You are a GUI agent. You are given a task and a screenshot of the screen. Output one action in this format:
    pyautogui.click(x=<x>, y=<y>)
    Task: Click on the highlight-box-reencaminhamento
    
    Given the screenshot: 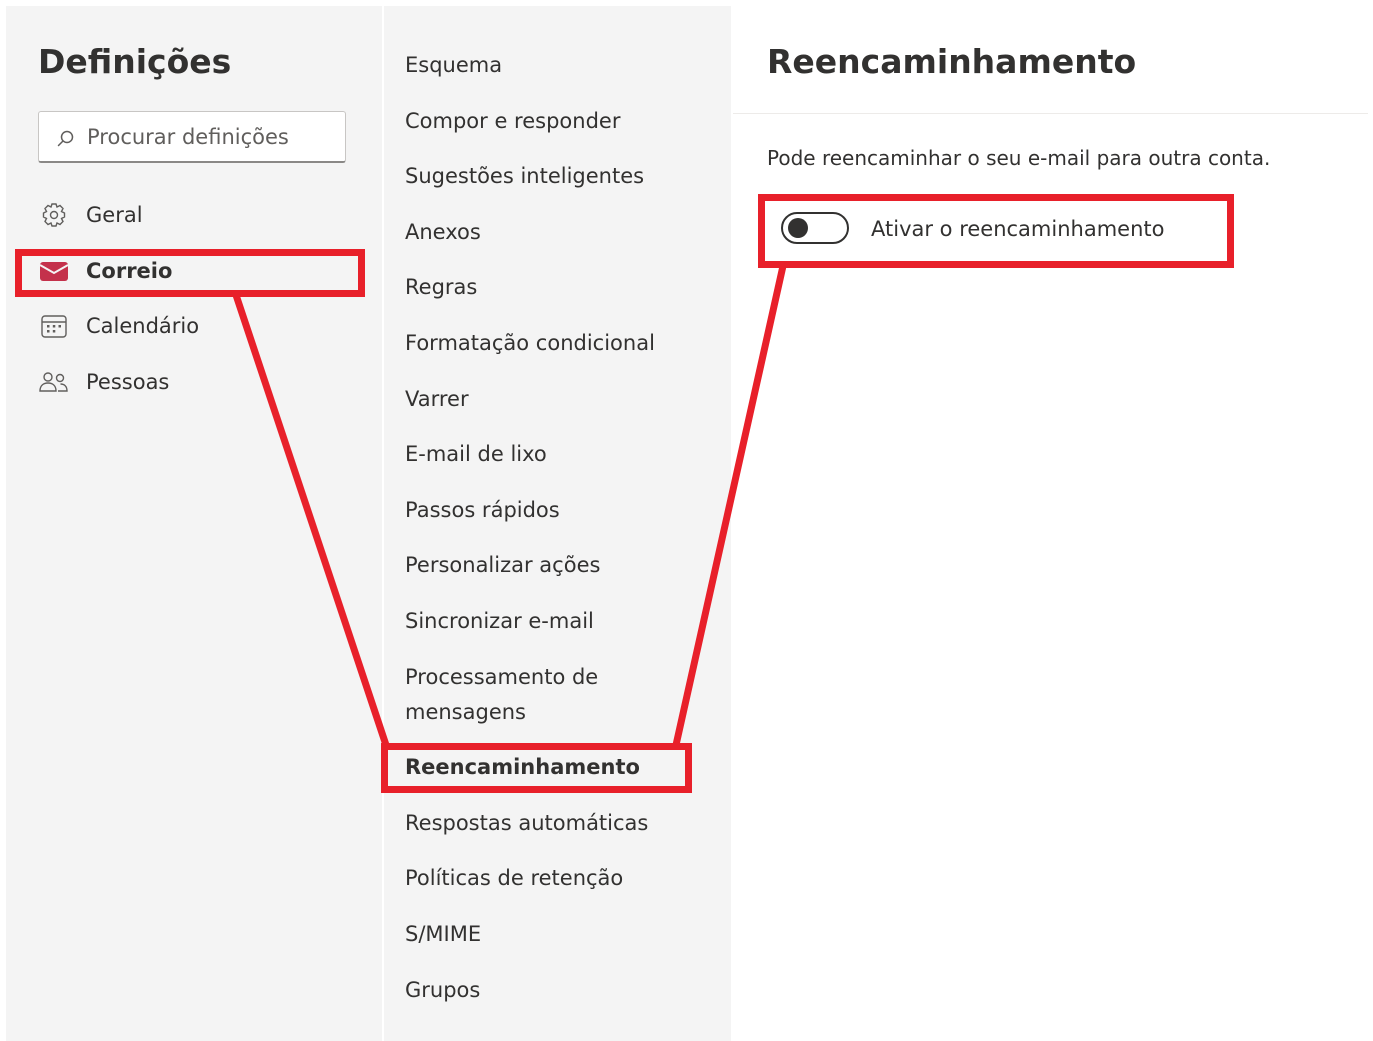 What is the action you would take?
    pyautogui.click(x=536, y=768)
    